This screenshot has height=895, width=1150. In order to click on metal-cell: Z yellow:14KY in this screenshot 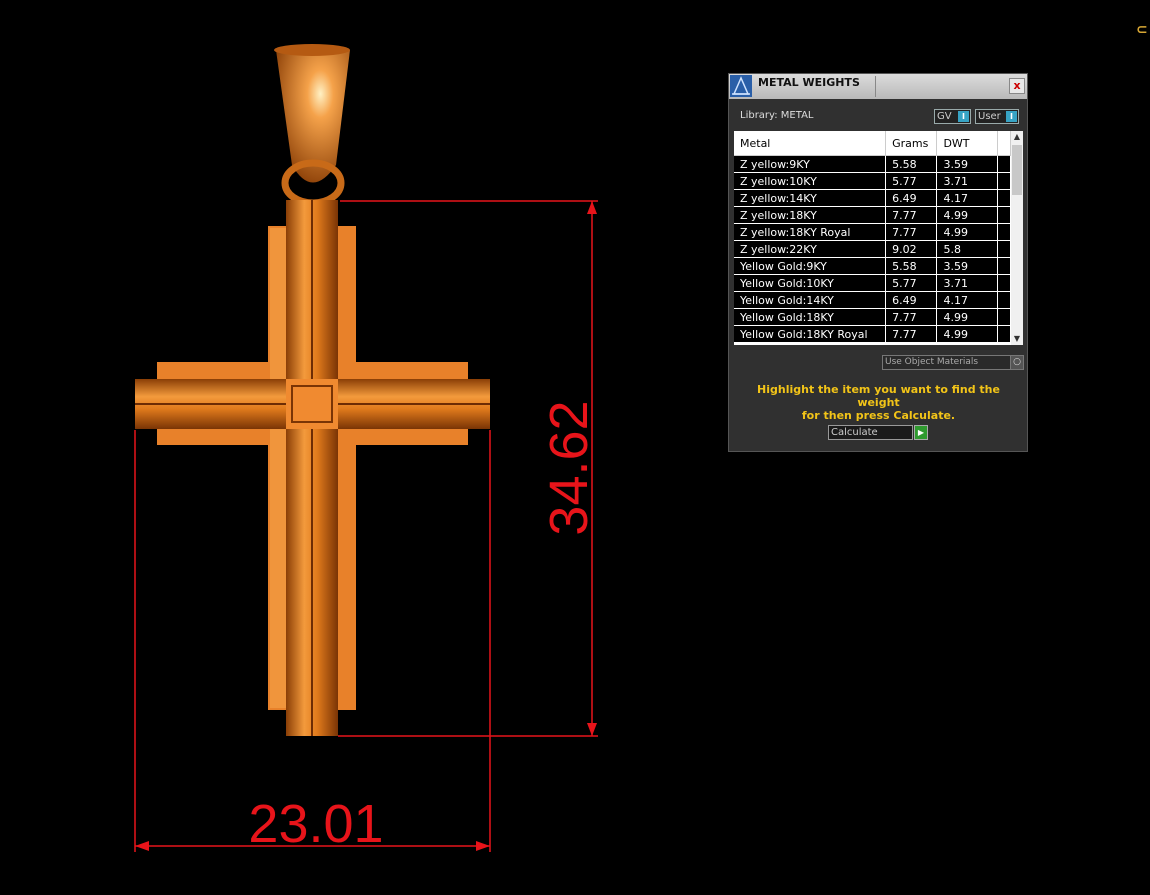, I will do `click(810, 198)`.